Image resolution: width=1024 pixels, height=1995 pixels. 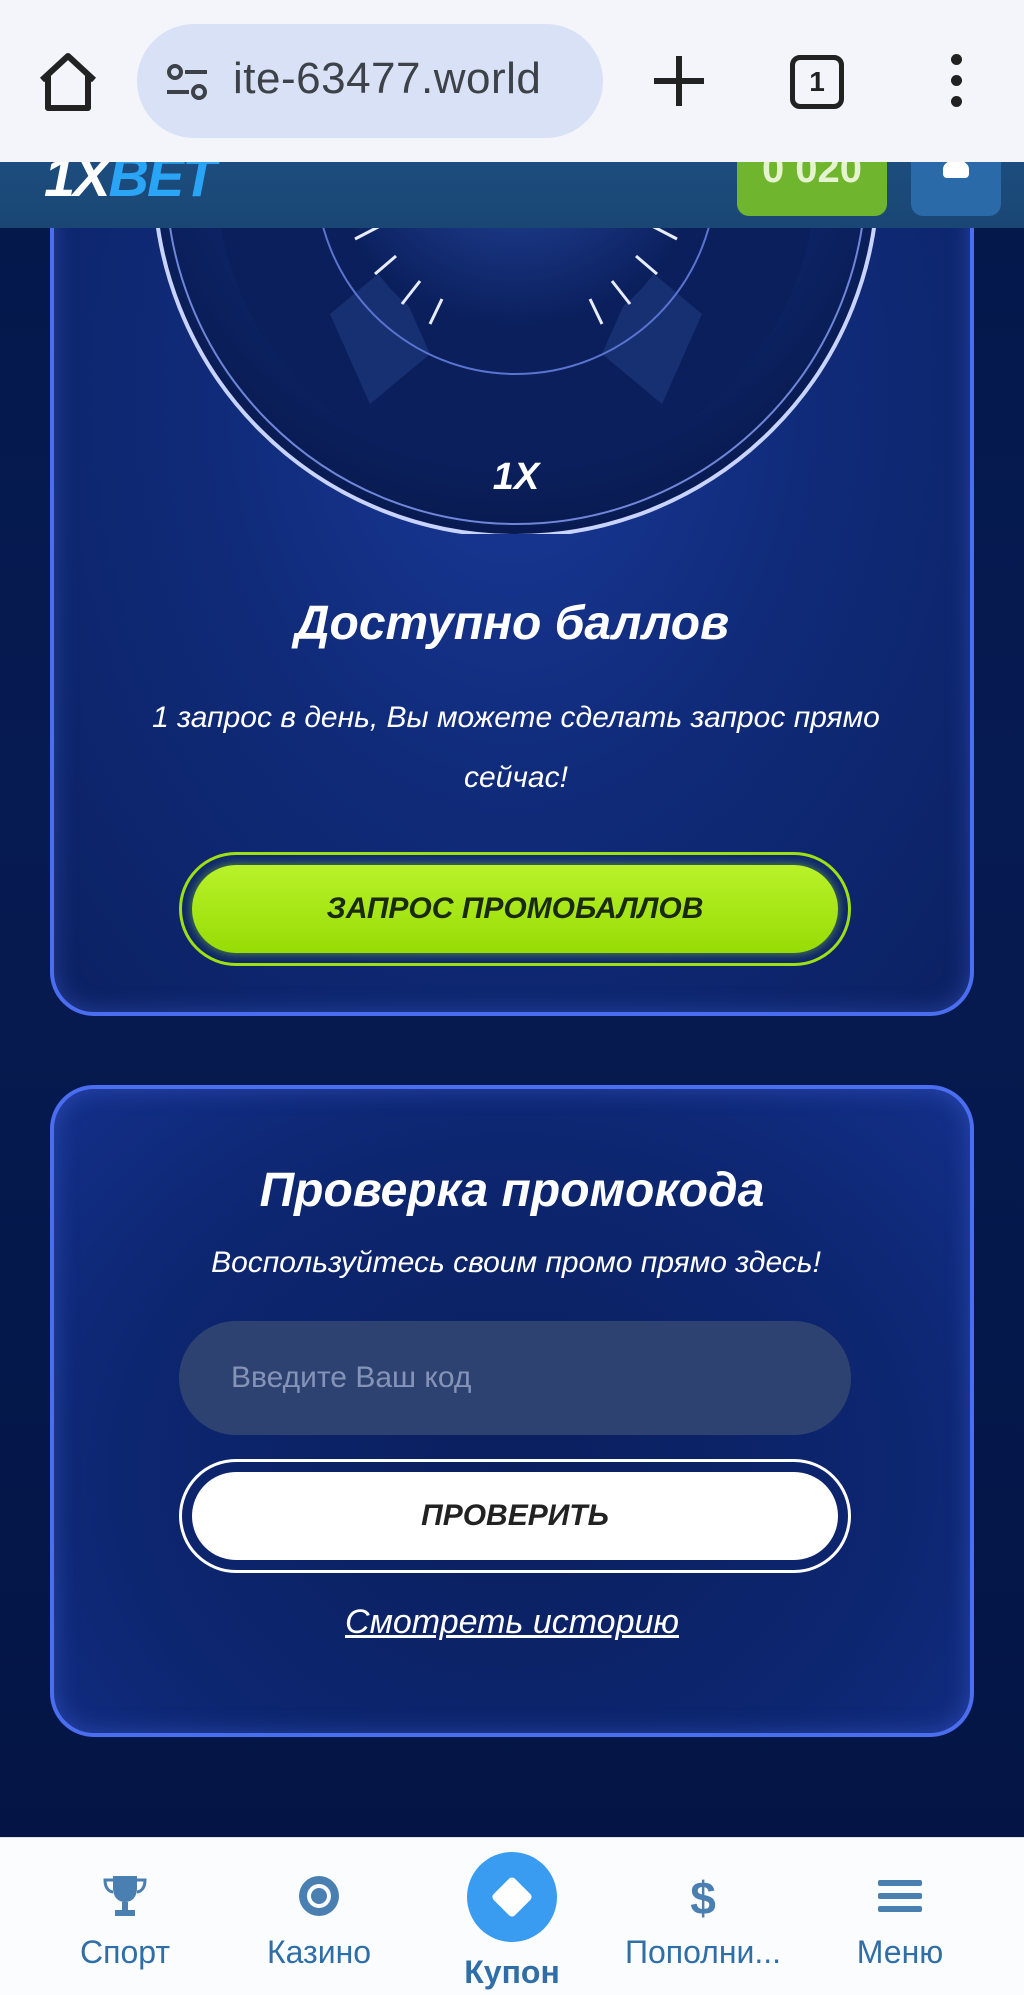 I want to click on nav-casino: Казино, so click(x=319, y=1916).